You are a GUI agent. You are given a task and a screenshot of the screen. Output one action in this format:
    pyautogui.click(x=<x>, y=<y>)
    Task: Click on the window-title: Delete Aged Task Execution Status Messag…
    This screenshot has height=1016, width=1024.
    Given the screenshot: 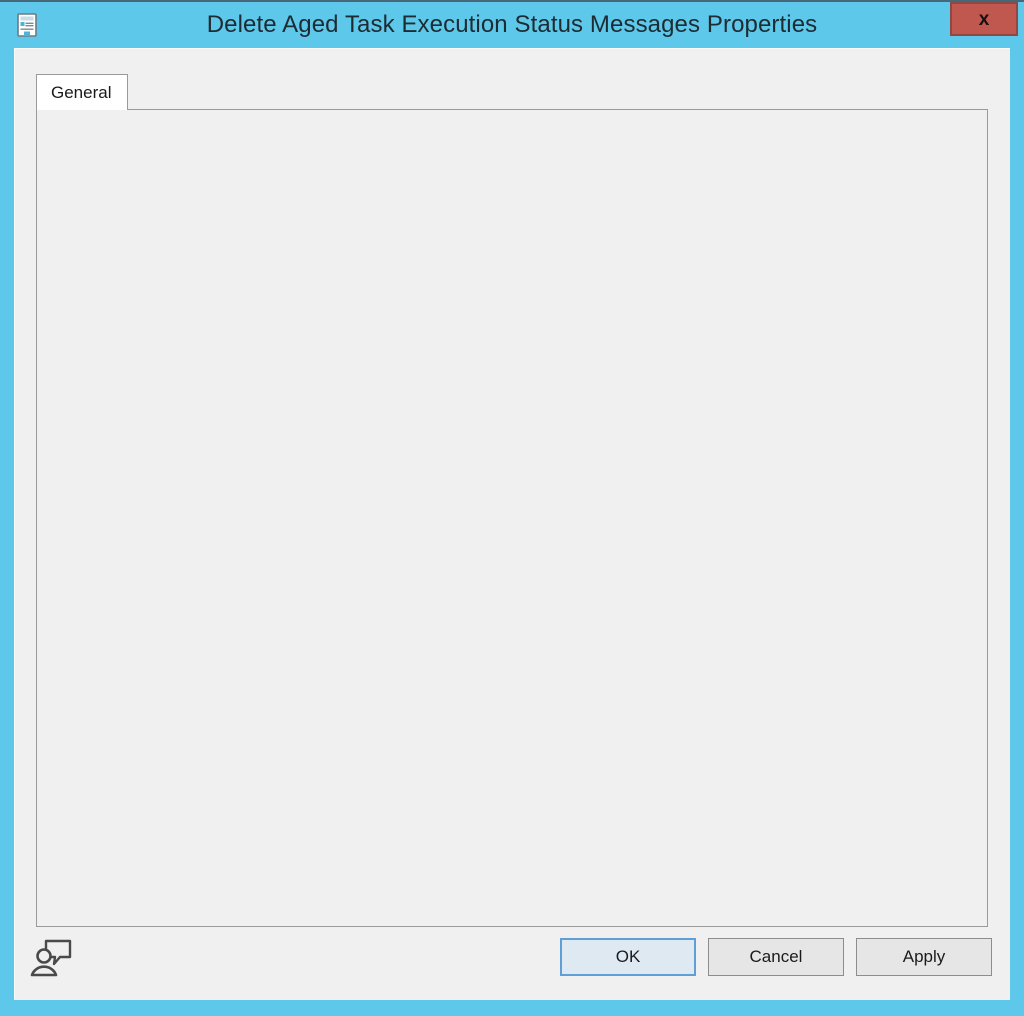 What is the action you would take?
    pyautogui.click(x=512, y=24)
    